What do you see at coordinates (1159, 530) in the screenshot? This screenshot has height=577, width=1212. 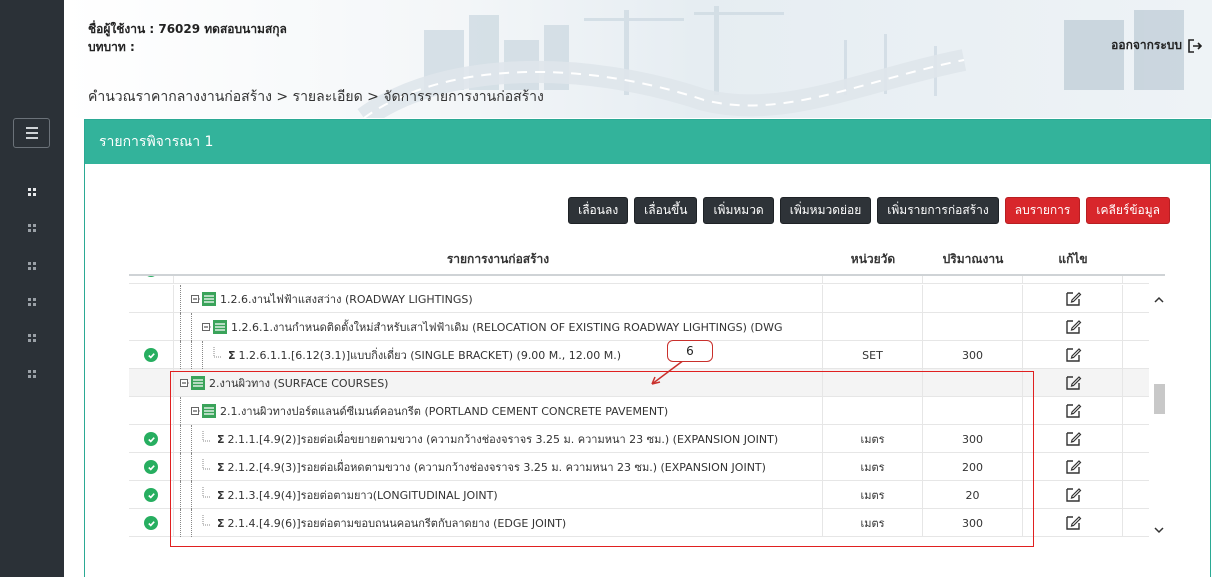 I see `scroll-down-icon` at bounding box center [1159, 530].